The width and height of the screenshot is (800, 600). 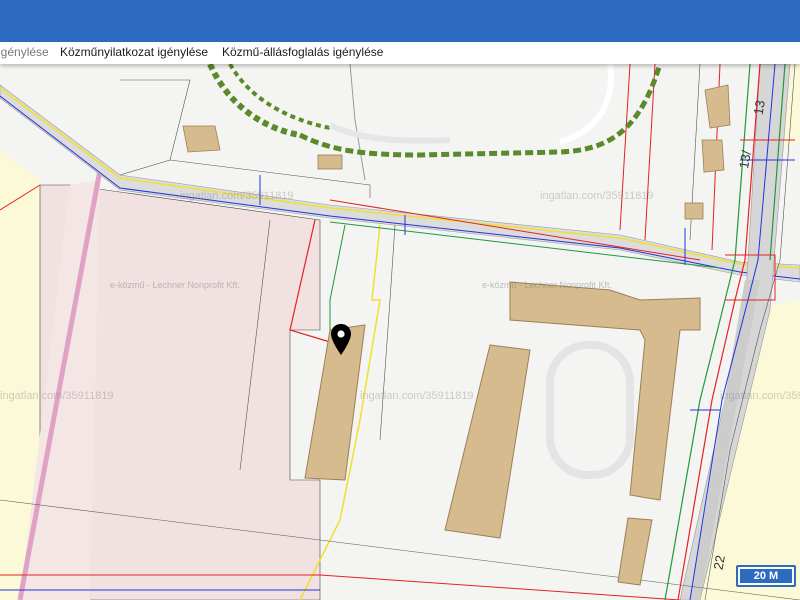 What do you see at coordinates (400, 21) in the screenshot?
I see `top-header-bar` at bounding box center [400, 21].